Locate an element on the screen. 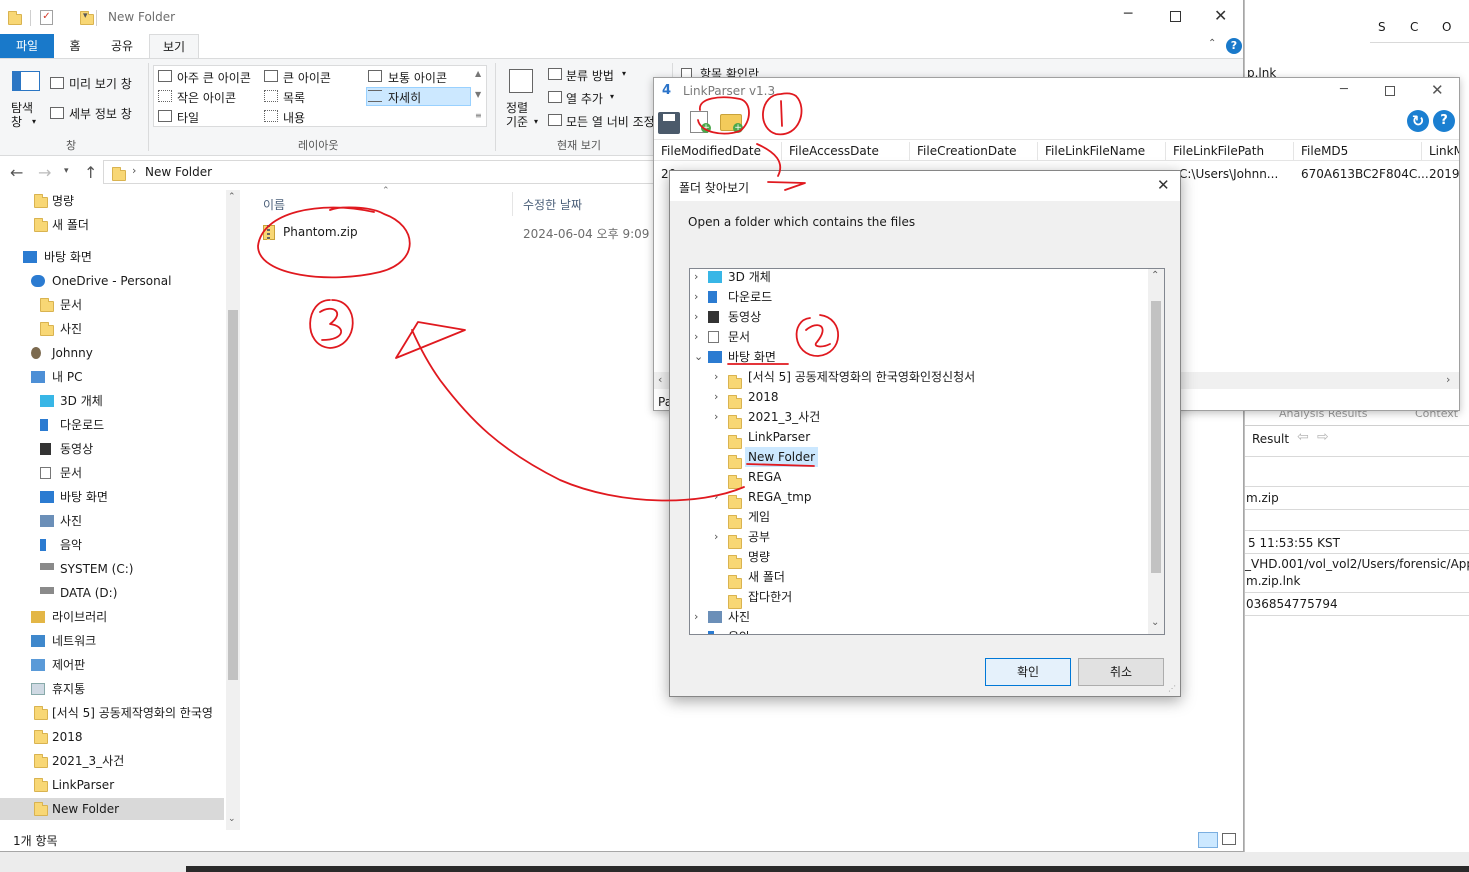 The width and height of the screenshot is (1469, 872). annotation-curved-arrow is located at coordinates (570, 411).